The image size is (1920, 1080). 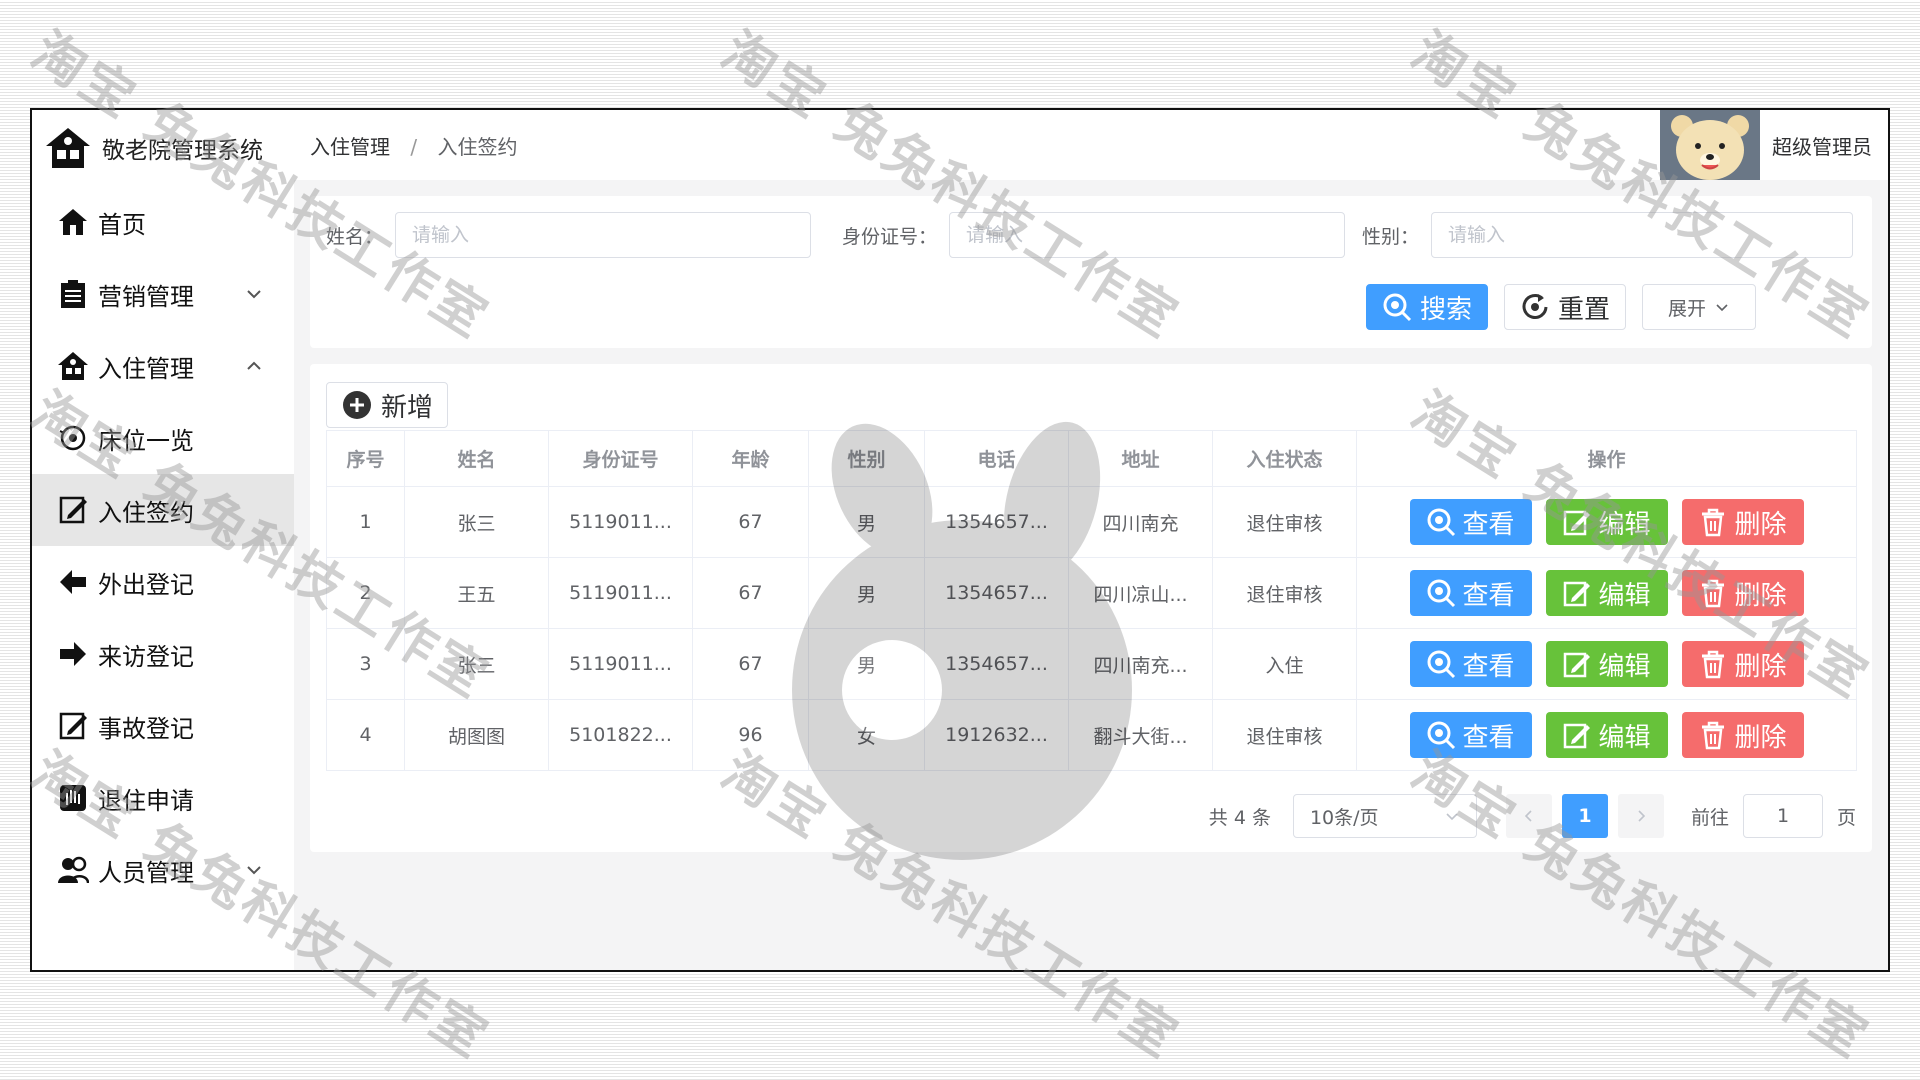 What do you see at coordinates (1822, 146) in the screenshot?
I see `user-name: 超级管理员` at bounding box center [1822, 146].